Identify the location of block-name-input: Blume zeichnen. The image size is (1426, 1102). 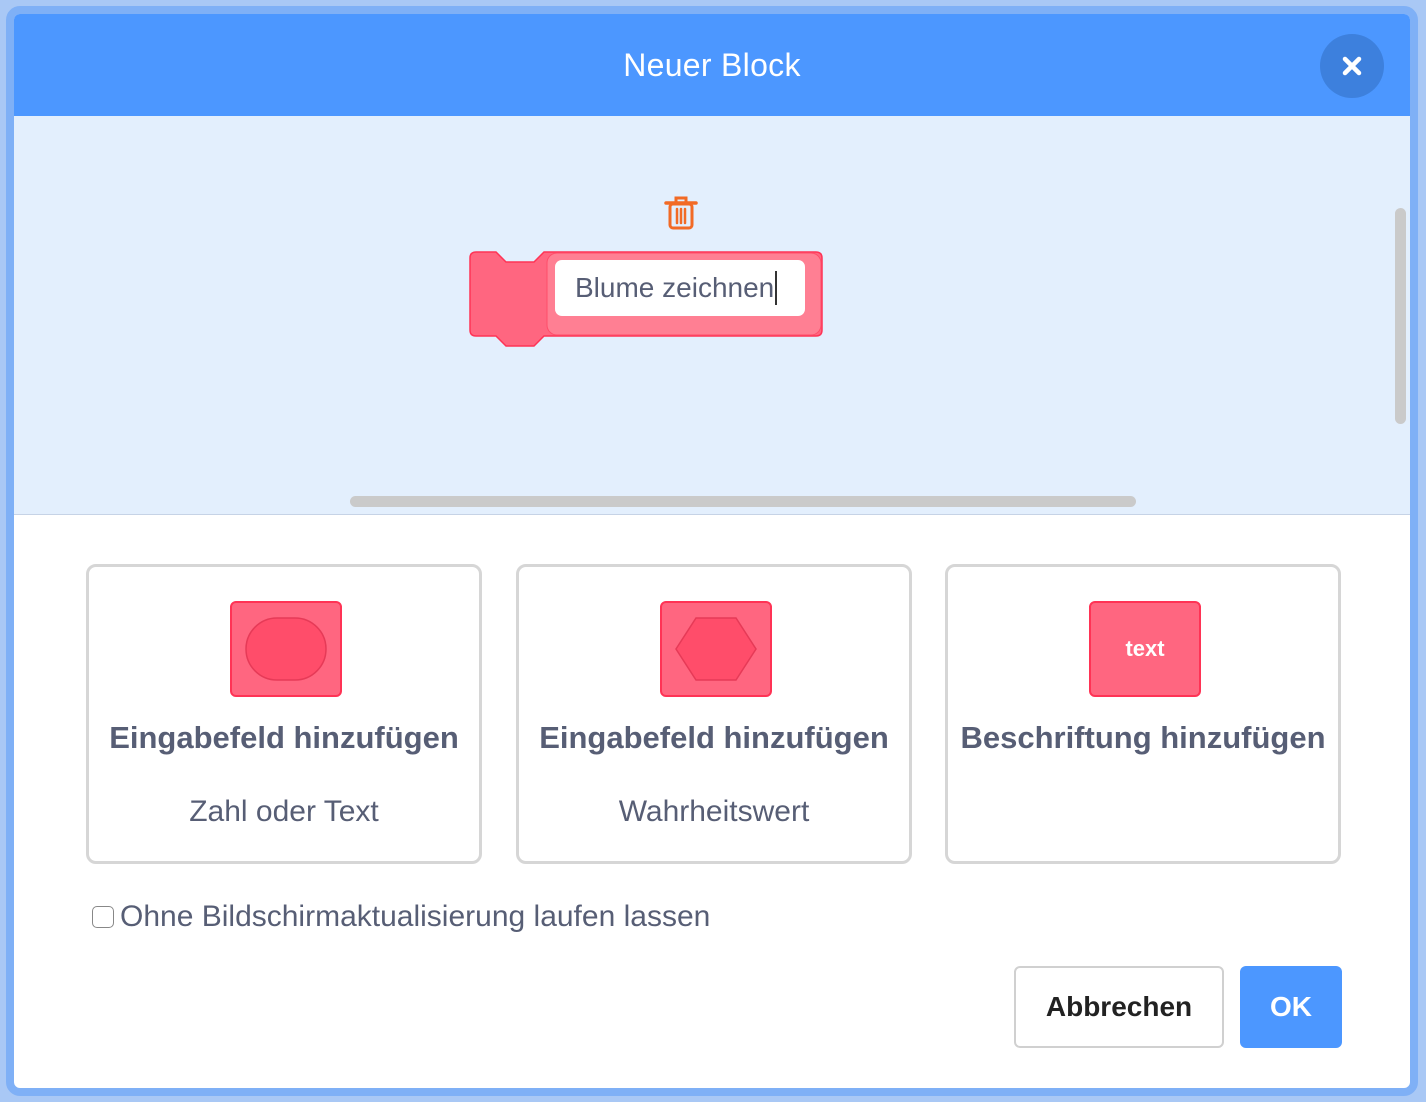
(680, 288).